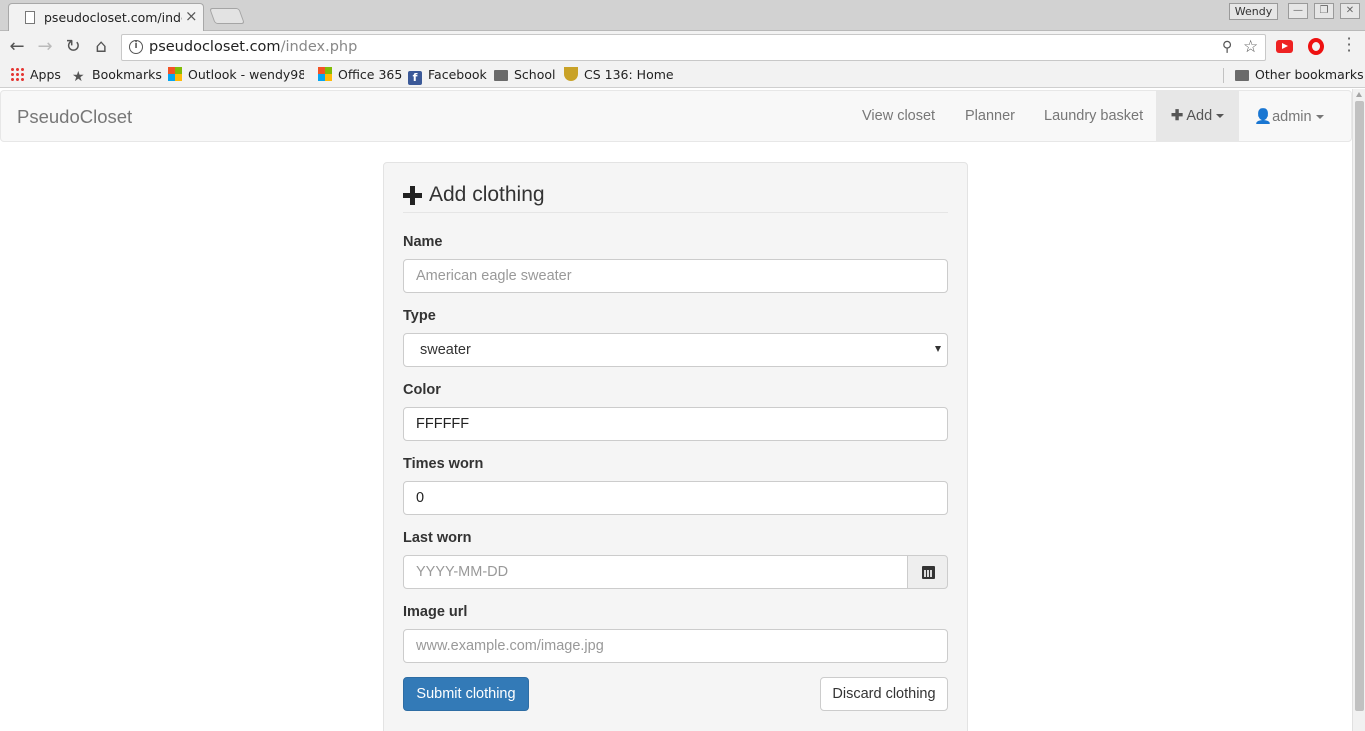  I want to click on color-label: Color, so click(422, 390).